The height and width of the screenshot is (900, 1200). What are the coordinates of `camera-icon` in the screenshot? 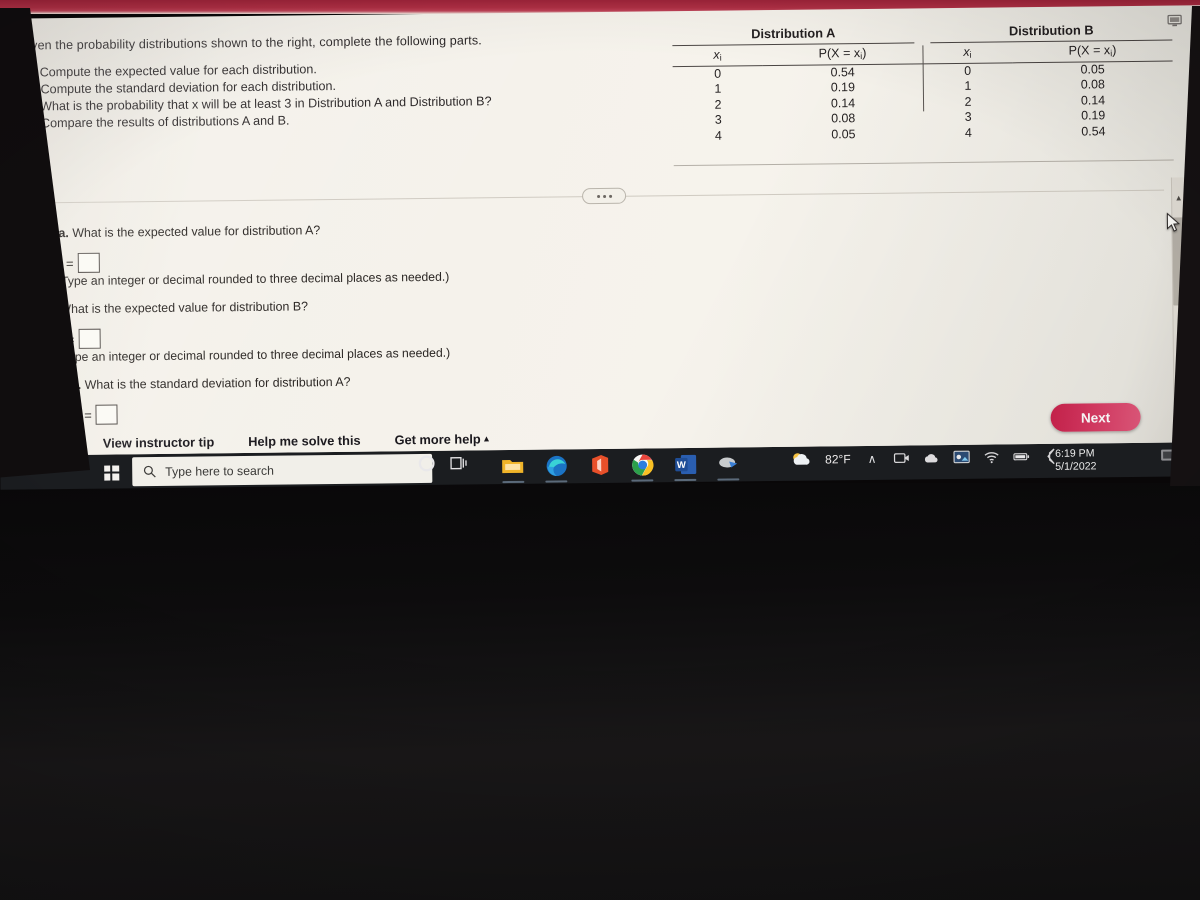 It's located at (902, 457).